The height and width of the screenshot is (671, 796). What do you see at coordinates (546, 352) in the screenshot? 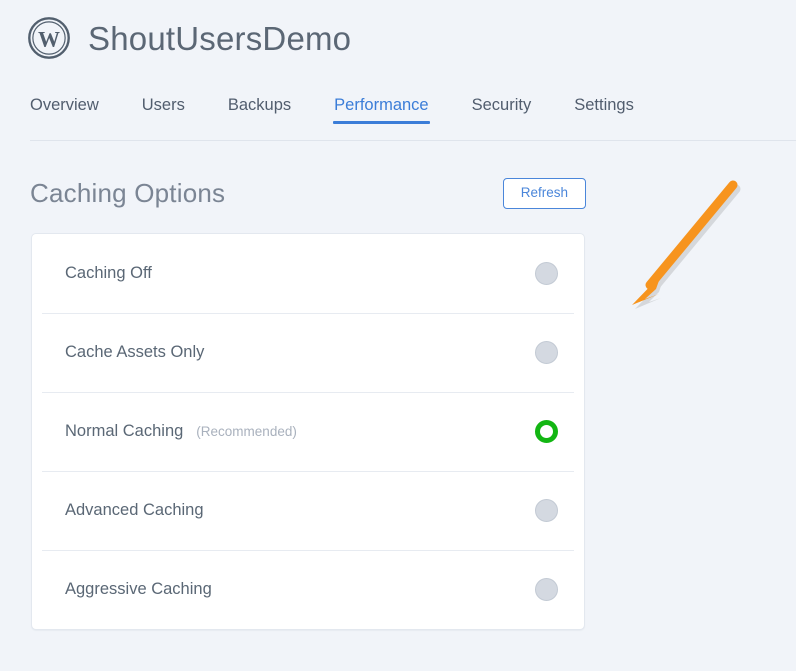
I see `radio-cache-assets-only` at bounding box center [546, 352].